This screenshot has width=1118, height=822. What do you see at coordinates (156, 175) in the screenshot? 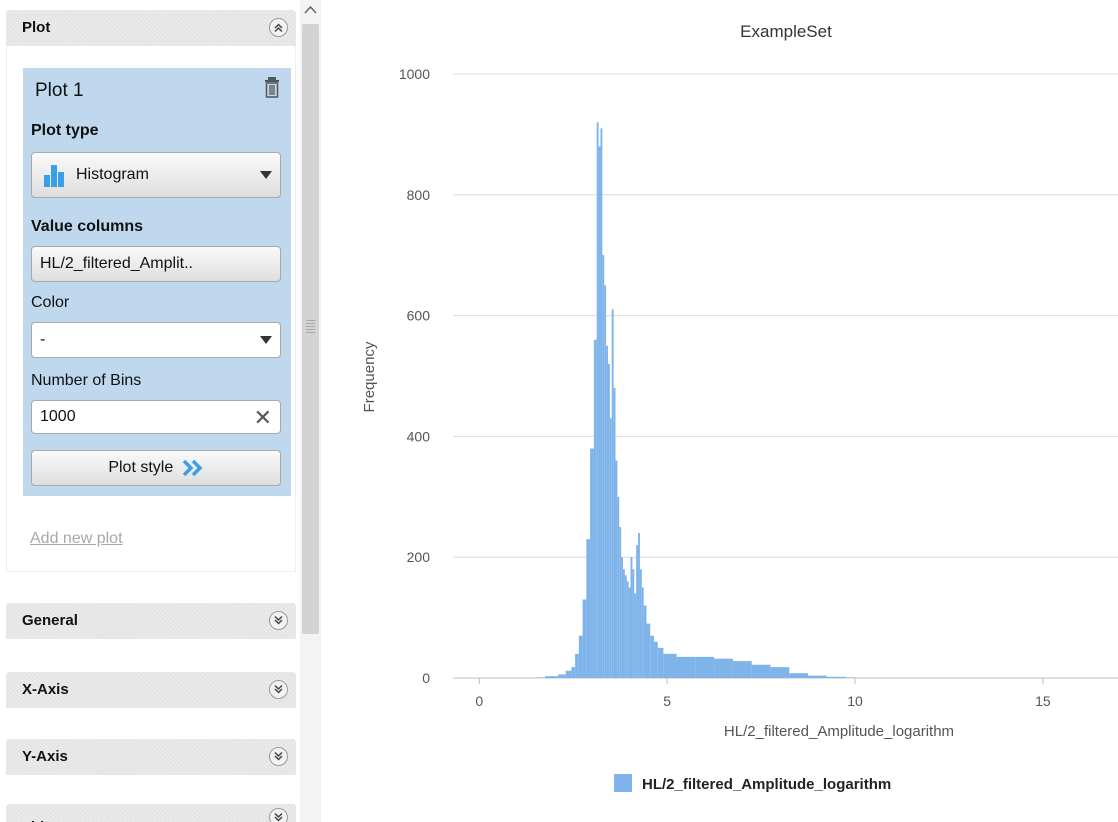
I see `plot-type-dropdown: Histogram` at bounding box center [156, 175].